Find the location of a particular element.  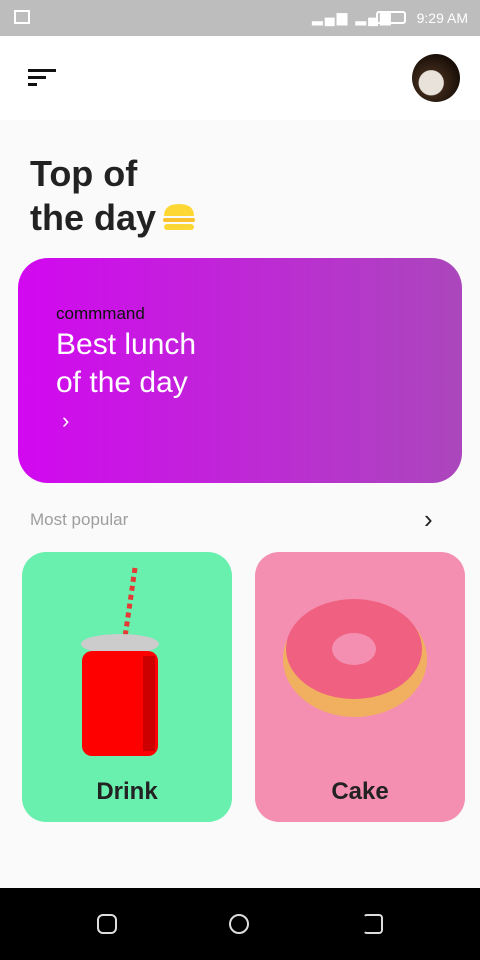

menu-icon is located at coordinates (42, 79).